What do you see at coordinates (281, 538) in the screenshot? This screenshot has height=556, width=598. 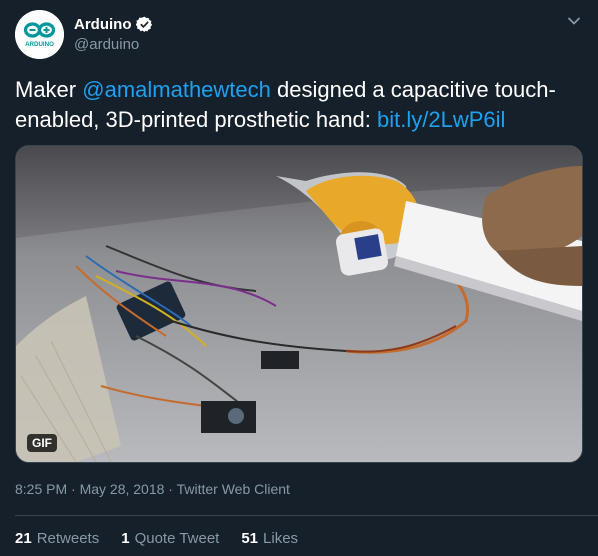 I see `likes-label: Likes` at bounding box center [281, 538].